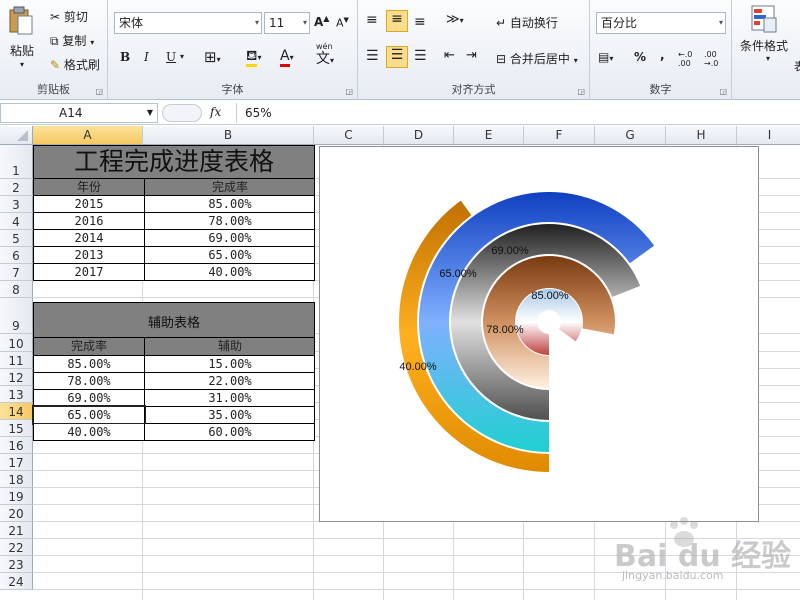 The width and height of the screenshot is (800, 600). Describe the element at coordinates (230, 364) in the screenshot. I see `table-cell: 15.00%` at that location.